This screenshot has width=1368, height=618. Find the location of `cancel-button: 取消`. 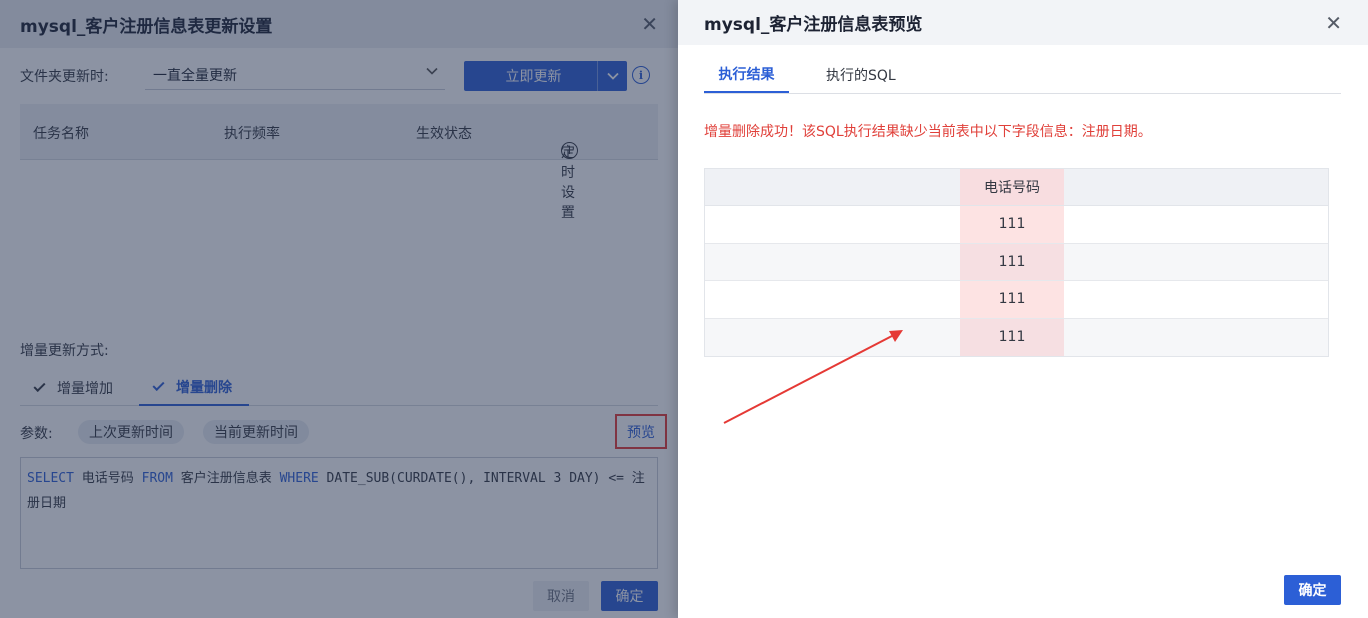

cancel-button: 取消 is located at coordinates (561, 596).